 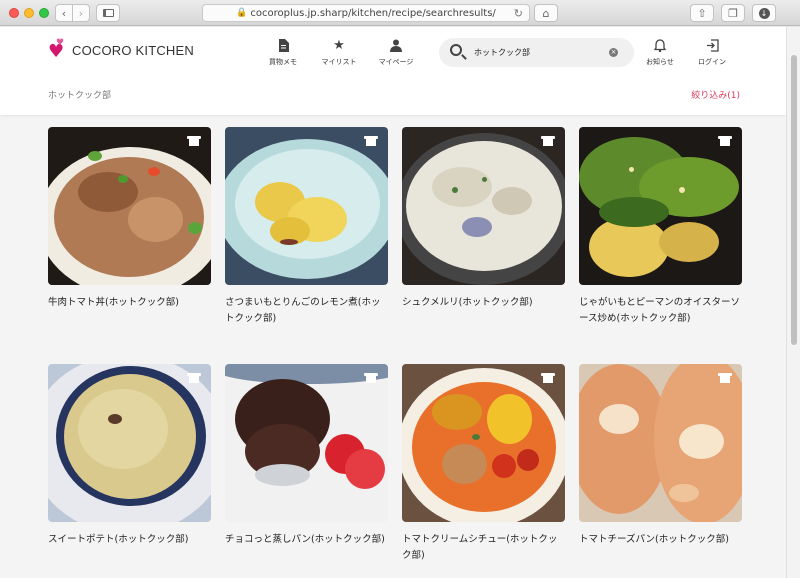 I want to click on nav-label: マイページ, so click(x=396, y=62).